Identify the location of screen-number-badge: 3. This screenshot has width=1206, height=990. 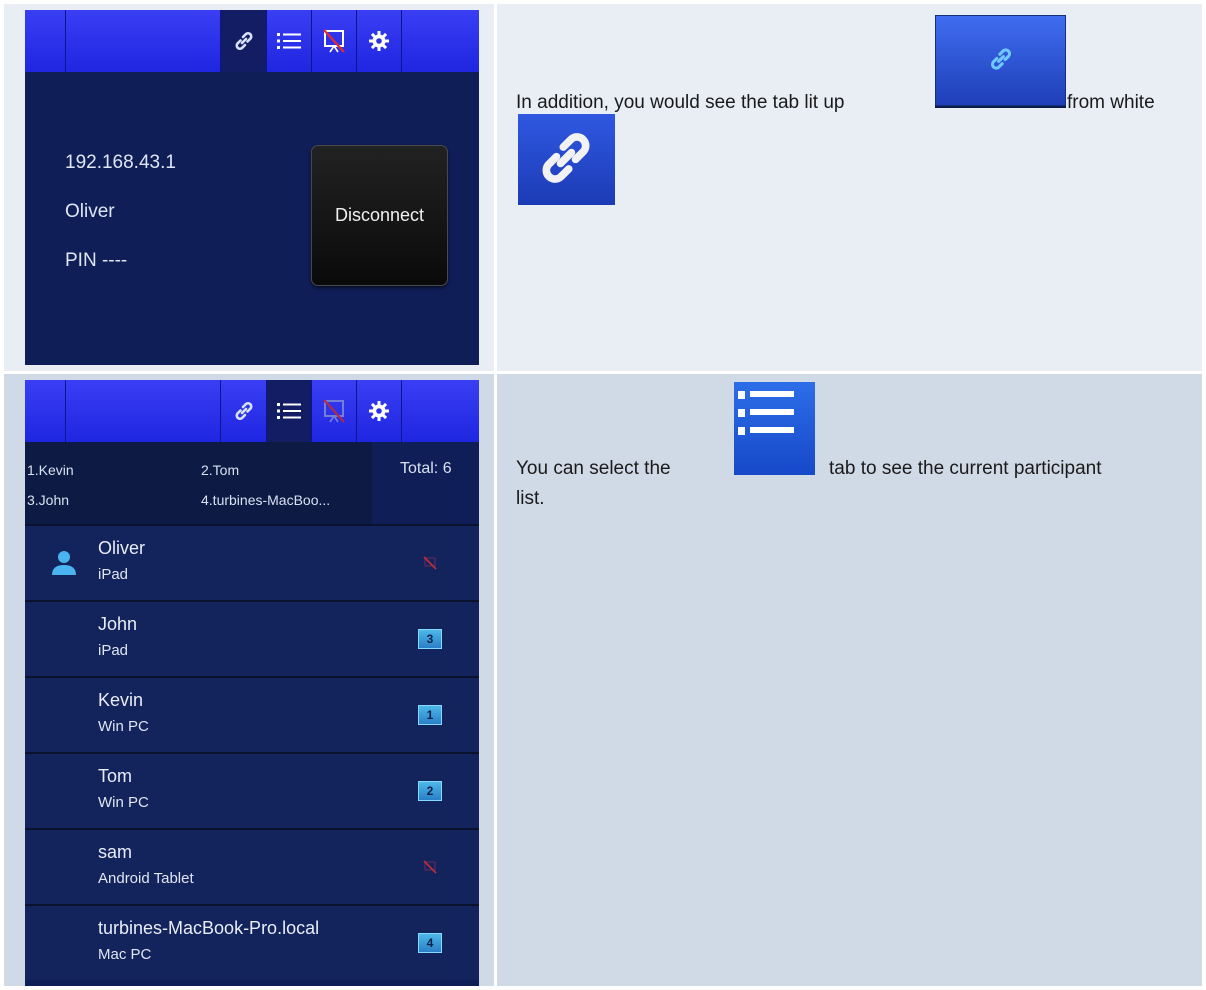
(430, 639).